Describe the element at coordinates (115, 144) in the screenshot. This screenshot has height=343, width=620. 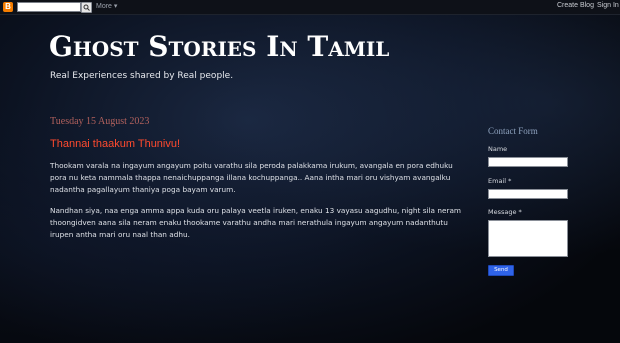
I see `post-title: Thannai thaakum Thunivu!` at that location.